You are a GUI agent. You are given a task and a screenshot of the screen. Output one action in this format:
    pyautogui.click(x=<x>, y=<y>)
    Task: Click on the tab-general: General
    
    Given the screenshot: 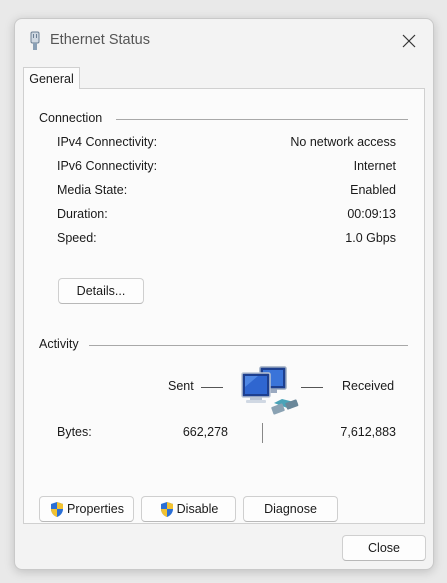 What is the action you would take?
    pyautogui.click(x=51, y=78)
    